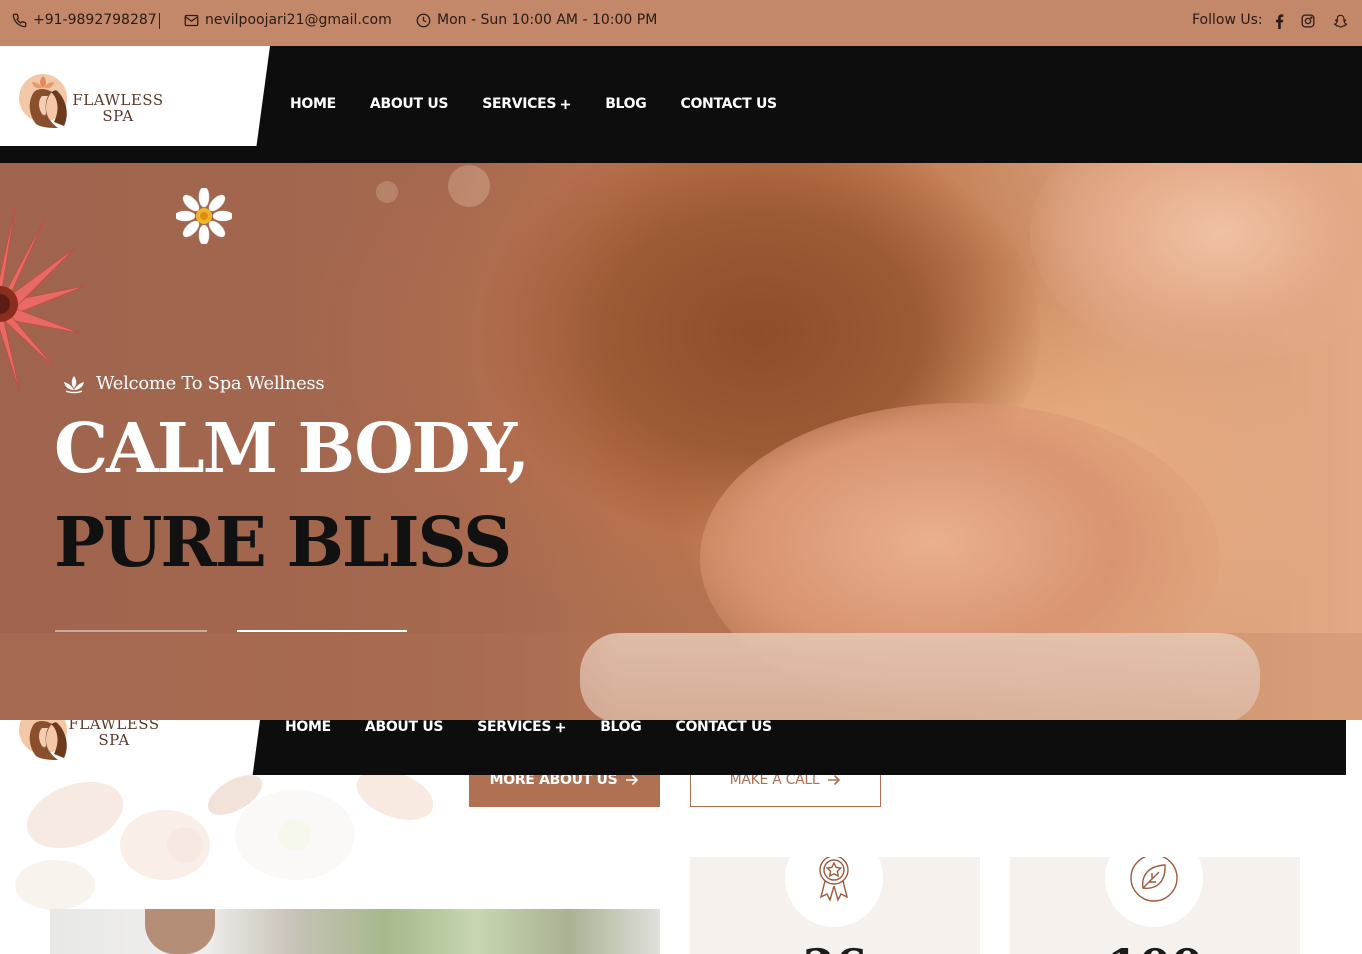  I want to click on main-nav: HOME ABOUT US SERVICES BLOG CONTACT US, so click(533, 104).